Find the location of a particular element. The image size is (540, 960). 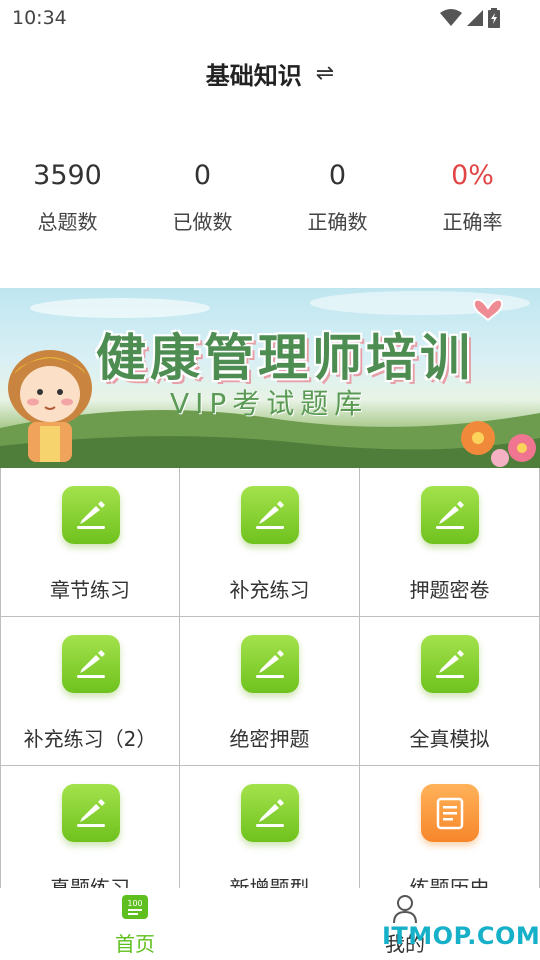

stat-done-value: 0 is located at coordinates (202, 175).